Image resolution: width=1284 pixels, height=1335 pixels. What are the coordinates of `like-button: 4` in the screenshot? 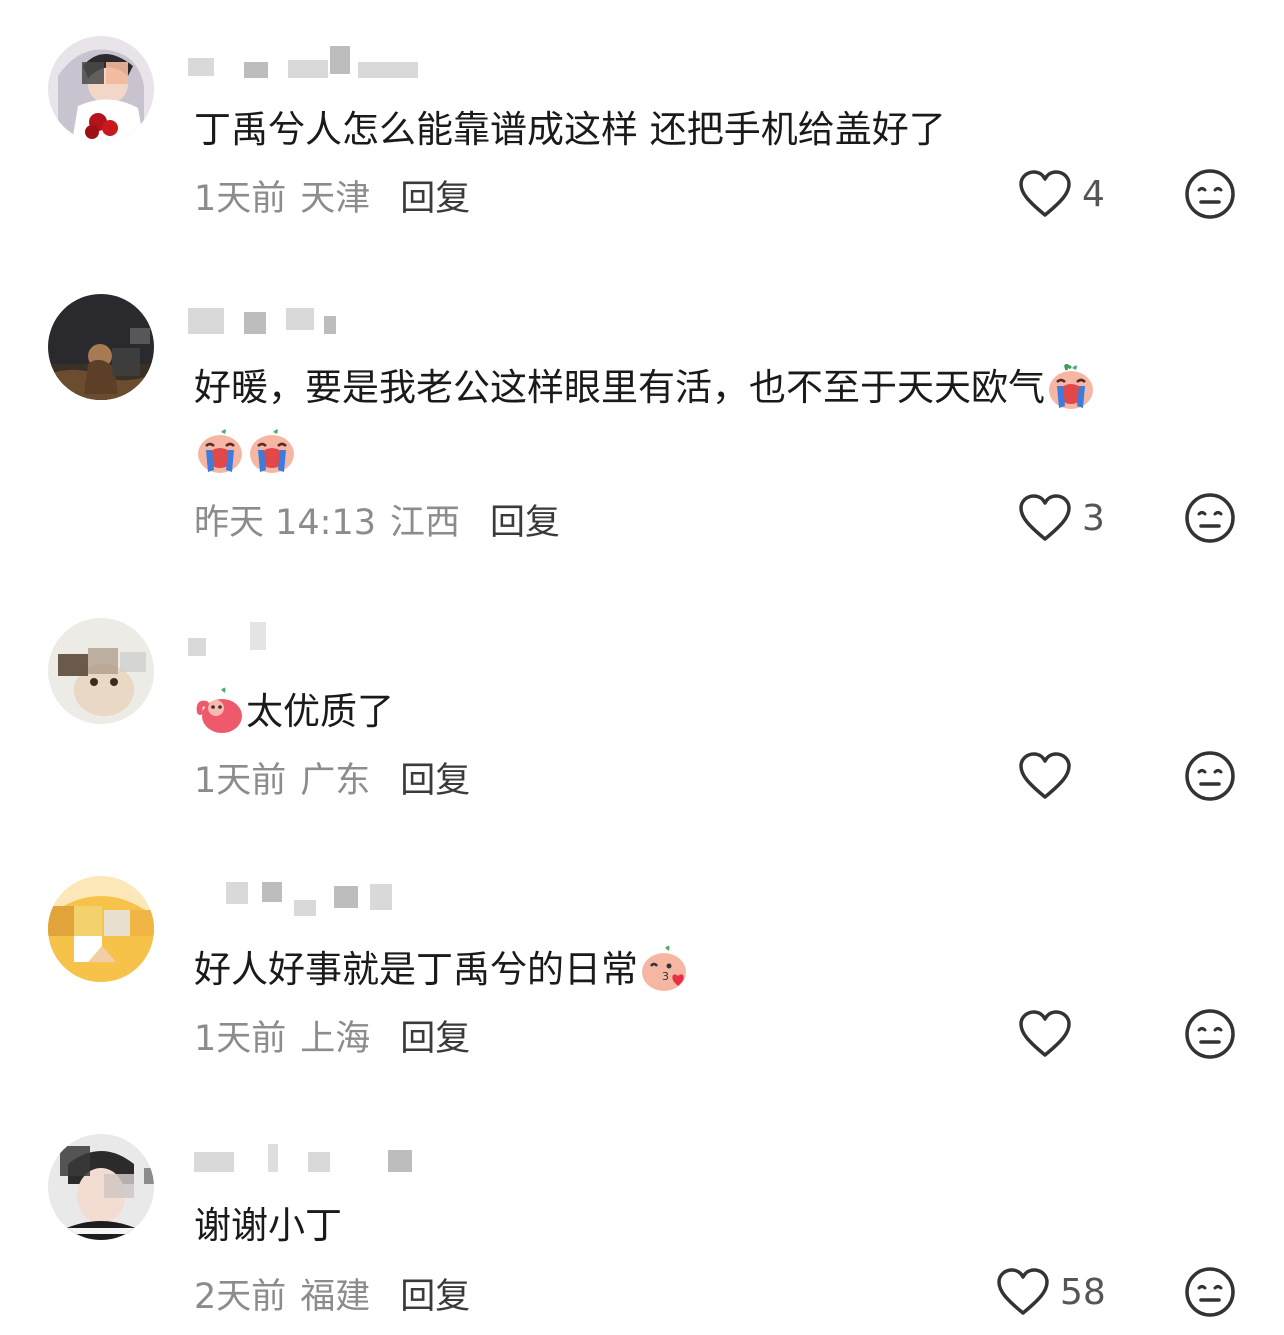 It's located at (1061, 194).